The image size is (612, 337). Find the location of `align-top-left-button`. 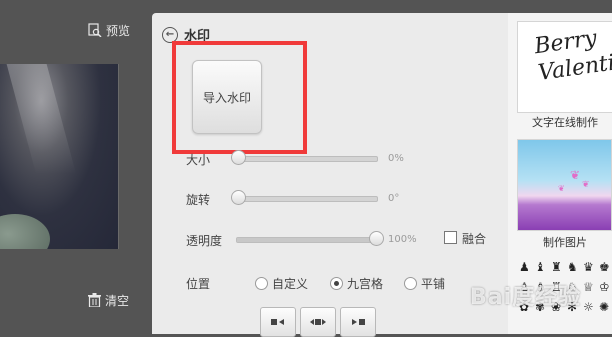

align-top-left-button is located at coordinates (278, 322).